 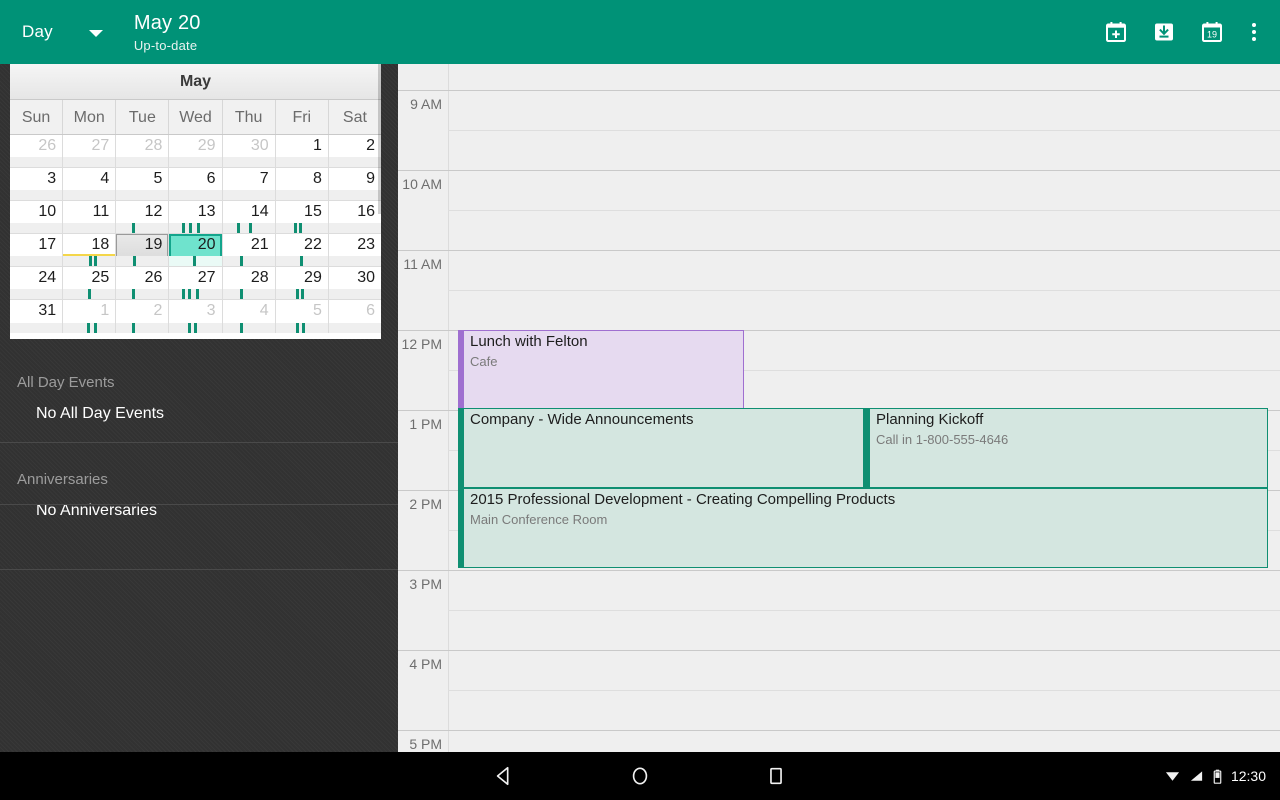 What do you see at coordinates (206, 145) in the screenshot?
I see `mini-calendar-day-number: 29` at bounding box center [206, 145].